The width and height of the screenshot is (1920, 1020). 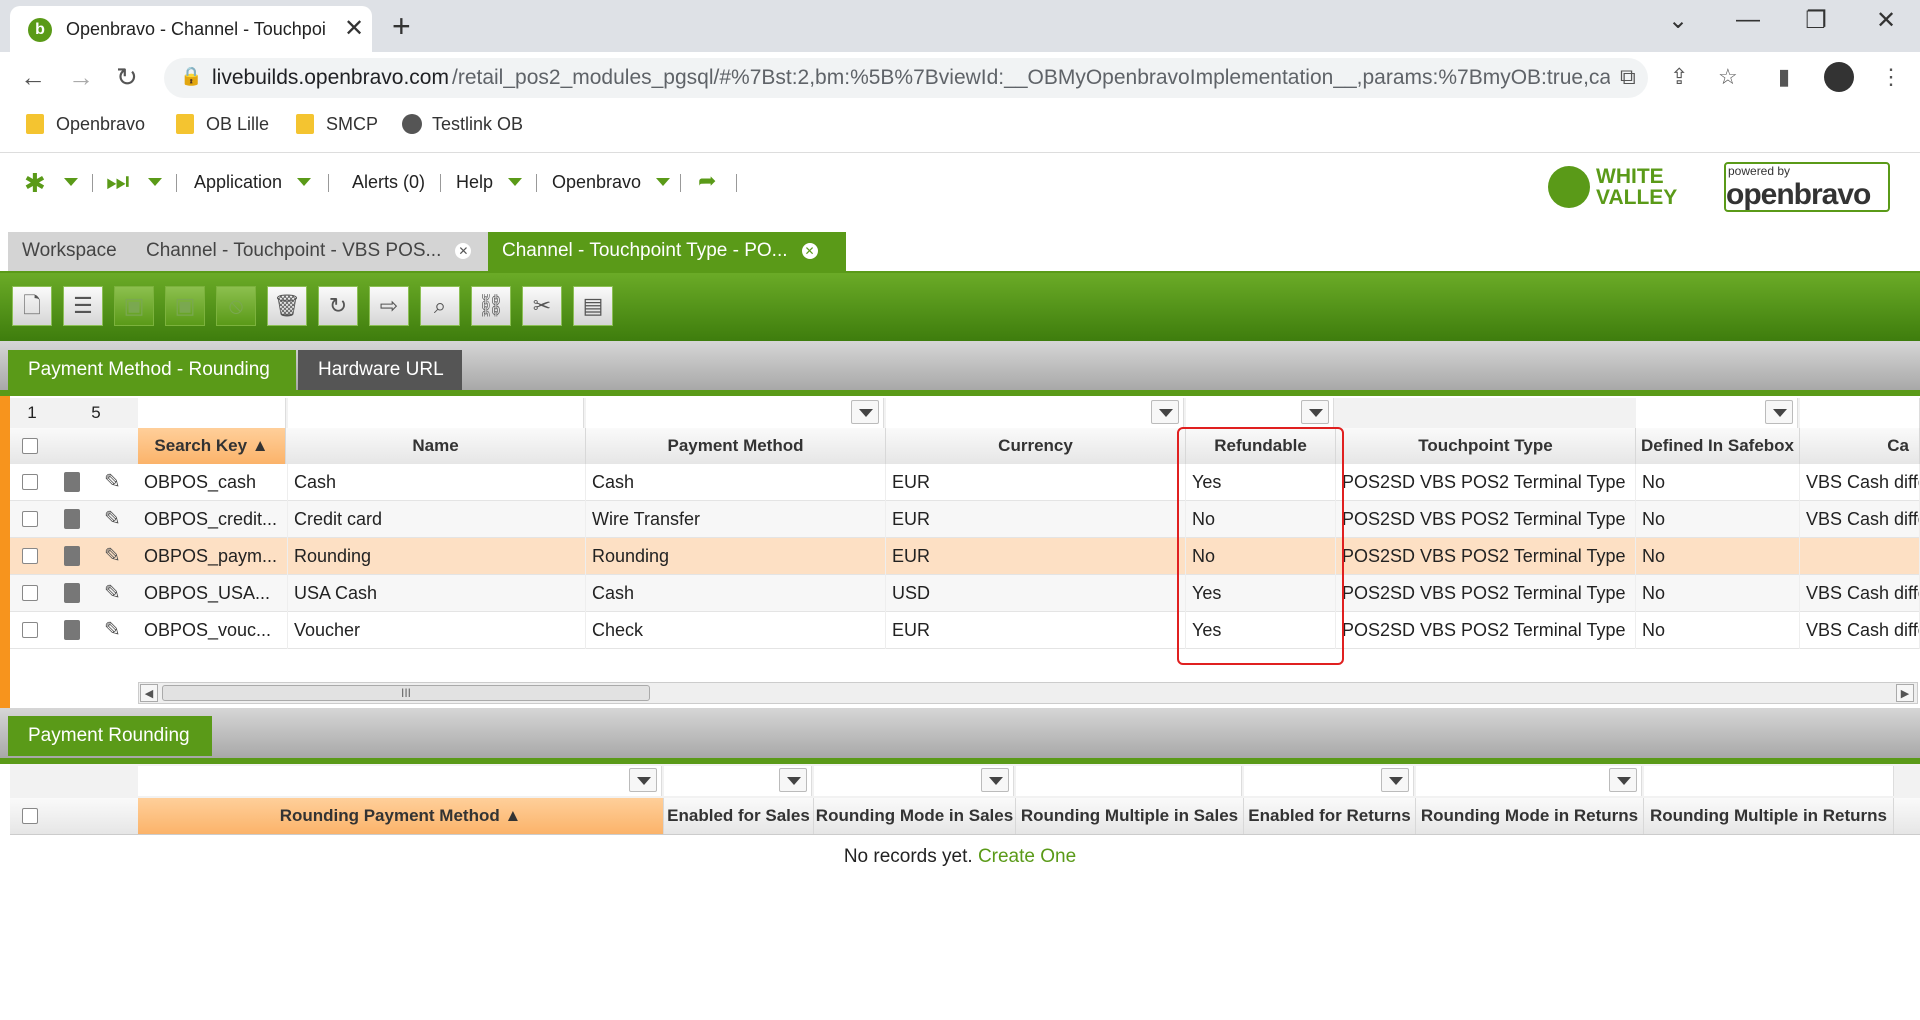 I want to click on scroll-left-icon: ◀, so click(x=149, y=693).